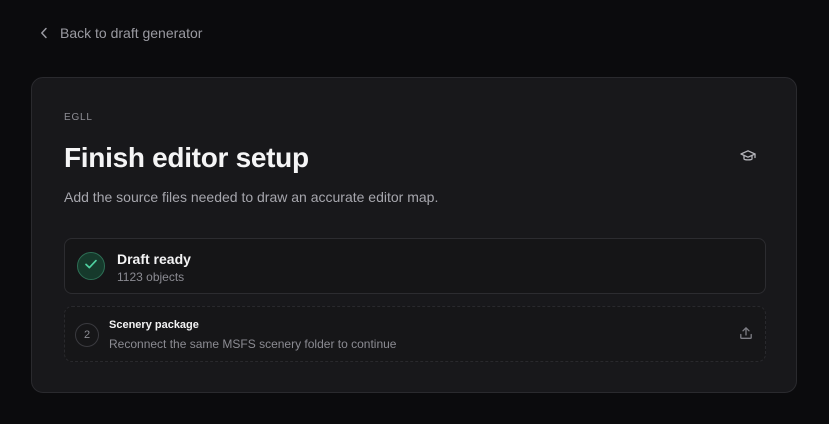 The width and height of the screenshot is (829, 424). I want to click on page-title: Finish editor setup, so click(186, 157).